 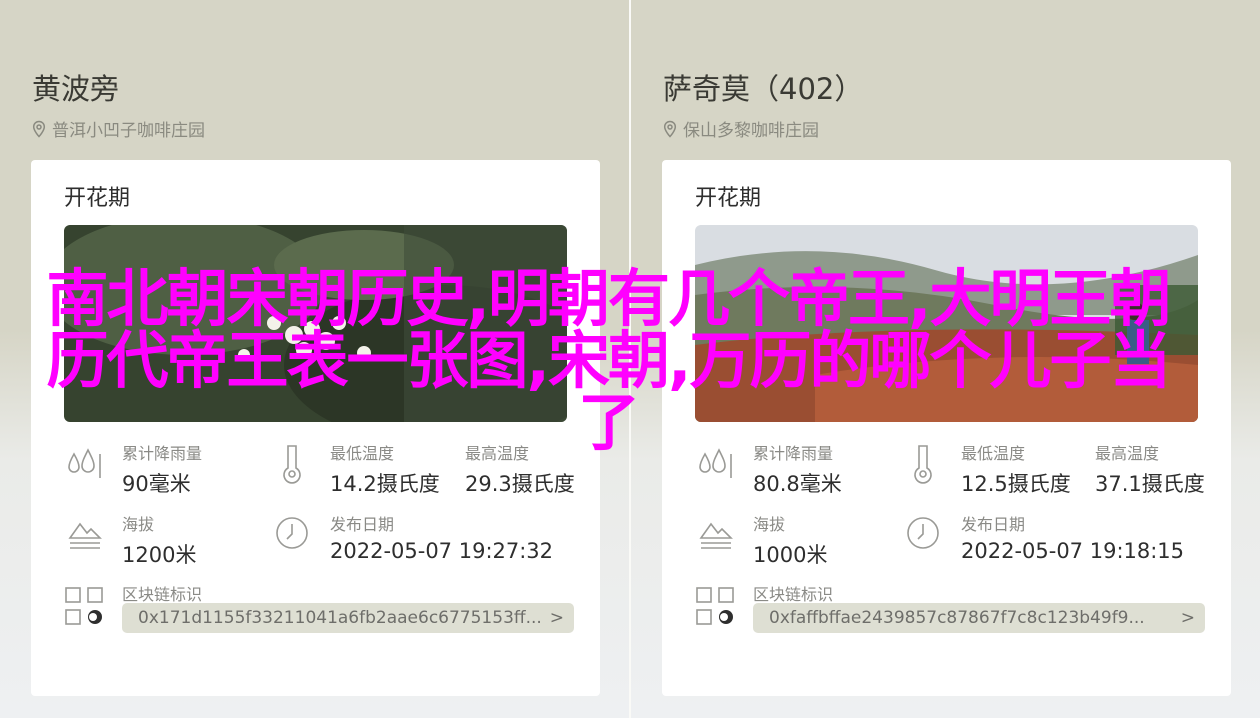 I want to click on publish-date-value: 2022-05-07 19:18:15, so click(x=1073, y=551).